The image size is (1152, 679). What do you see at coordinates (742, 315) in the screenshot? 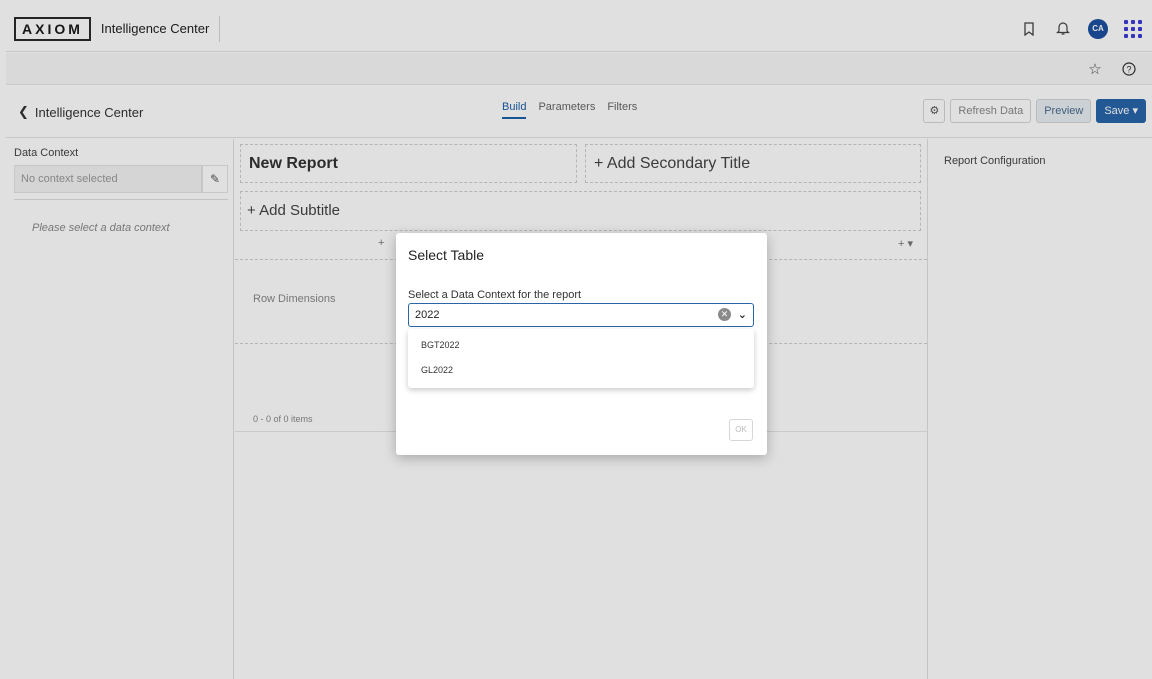
I see `chevron-down-icon: ⌄` at bounding box center [742, 315].